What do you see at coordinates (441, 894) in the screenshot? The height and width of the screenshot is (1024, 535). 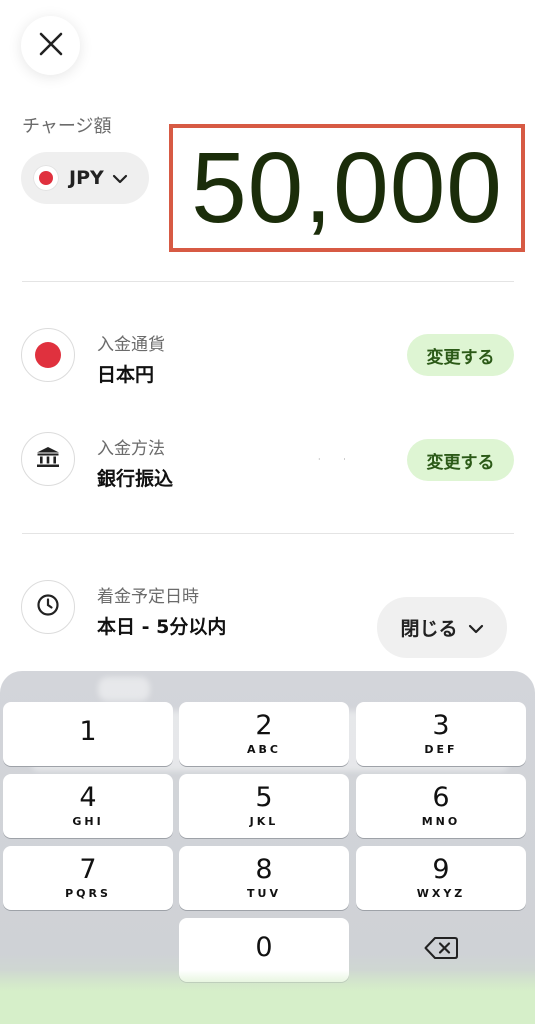 I see `key-letters: WXYZ` at bounding box center [441, 894].